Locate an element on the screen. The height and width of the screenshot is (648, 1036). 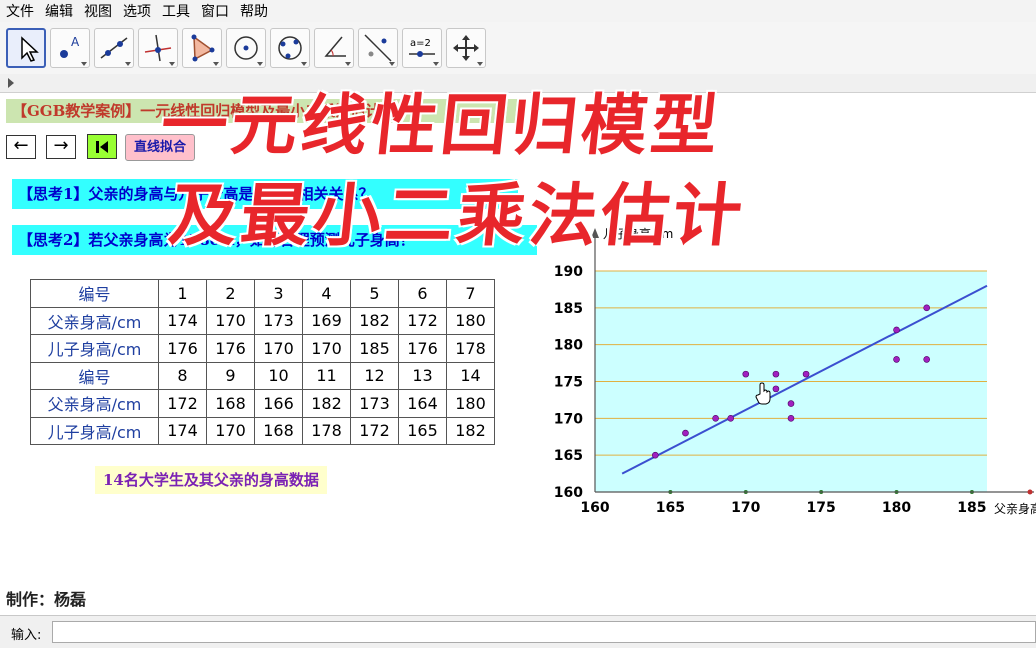
ellipse-tool-button is located at coordinates (290, 48).